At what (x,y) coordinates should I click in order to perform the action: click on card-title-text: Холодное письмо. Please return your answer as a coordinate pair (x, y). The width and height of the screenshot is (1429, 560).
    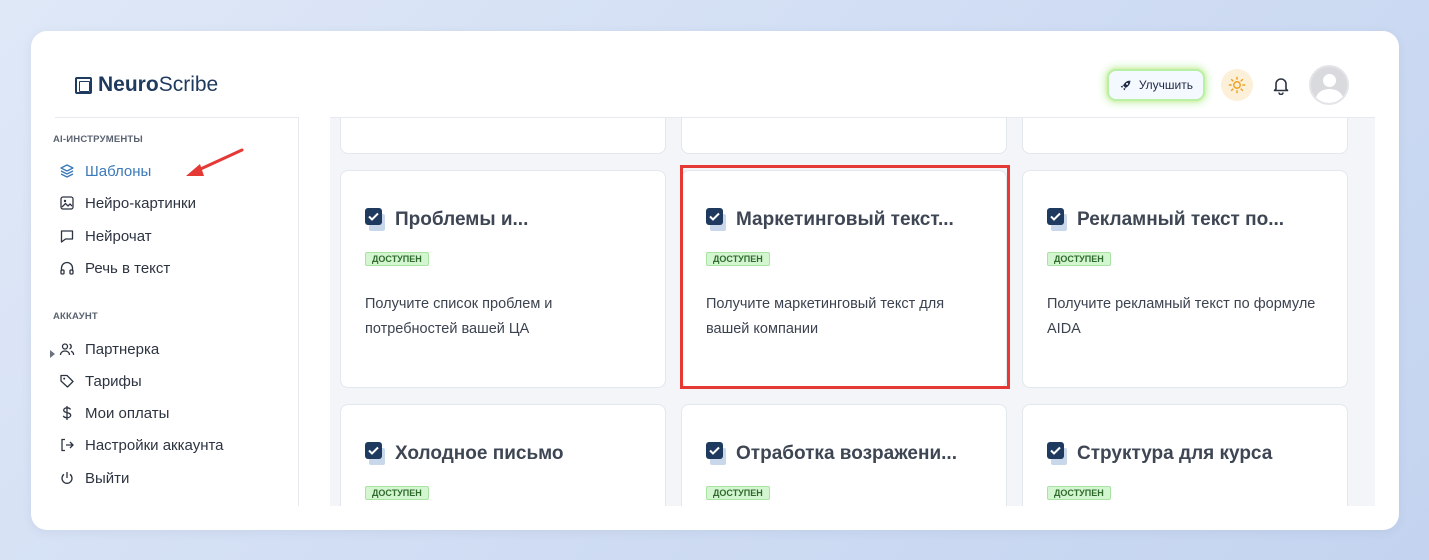
    Looking at the image, I should click on (479, 453).